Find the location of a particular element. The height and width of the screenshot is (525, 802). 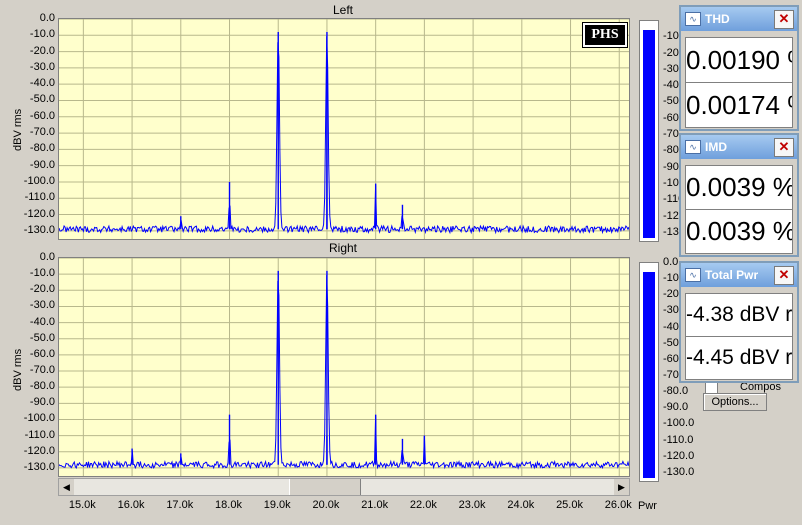

total-pwr-title: Total Pwr is located at coordinates (732, 275).